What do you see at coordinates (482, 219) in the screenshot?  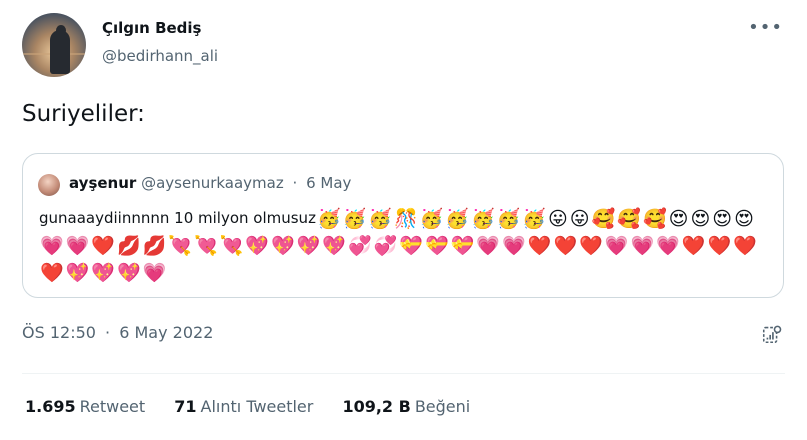 I see `emoji-6: 🥳` at bounding box center [482, 219].